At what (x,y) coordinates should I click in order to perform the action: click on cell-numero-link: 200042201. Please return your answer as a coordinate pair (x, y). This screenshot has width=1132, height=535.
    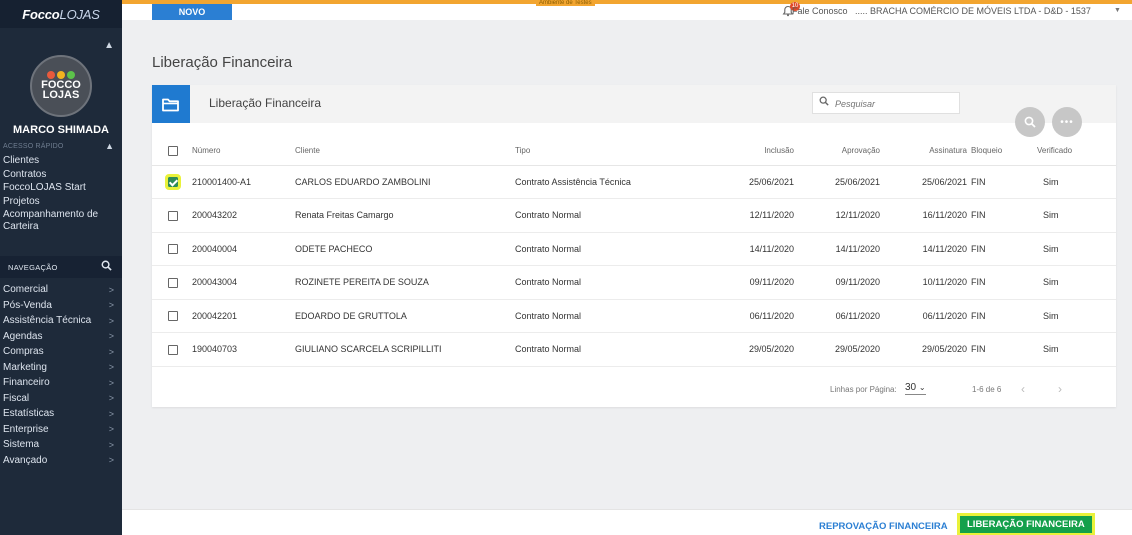
    Looking at the image, I should click on (243, 316).